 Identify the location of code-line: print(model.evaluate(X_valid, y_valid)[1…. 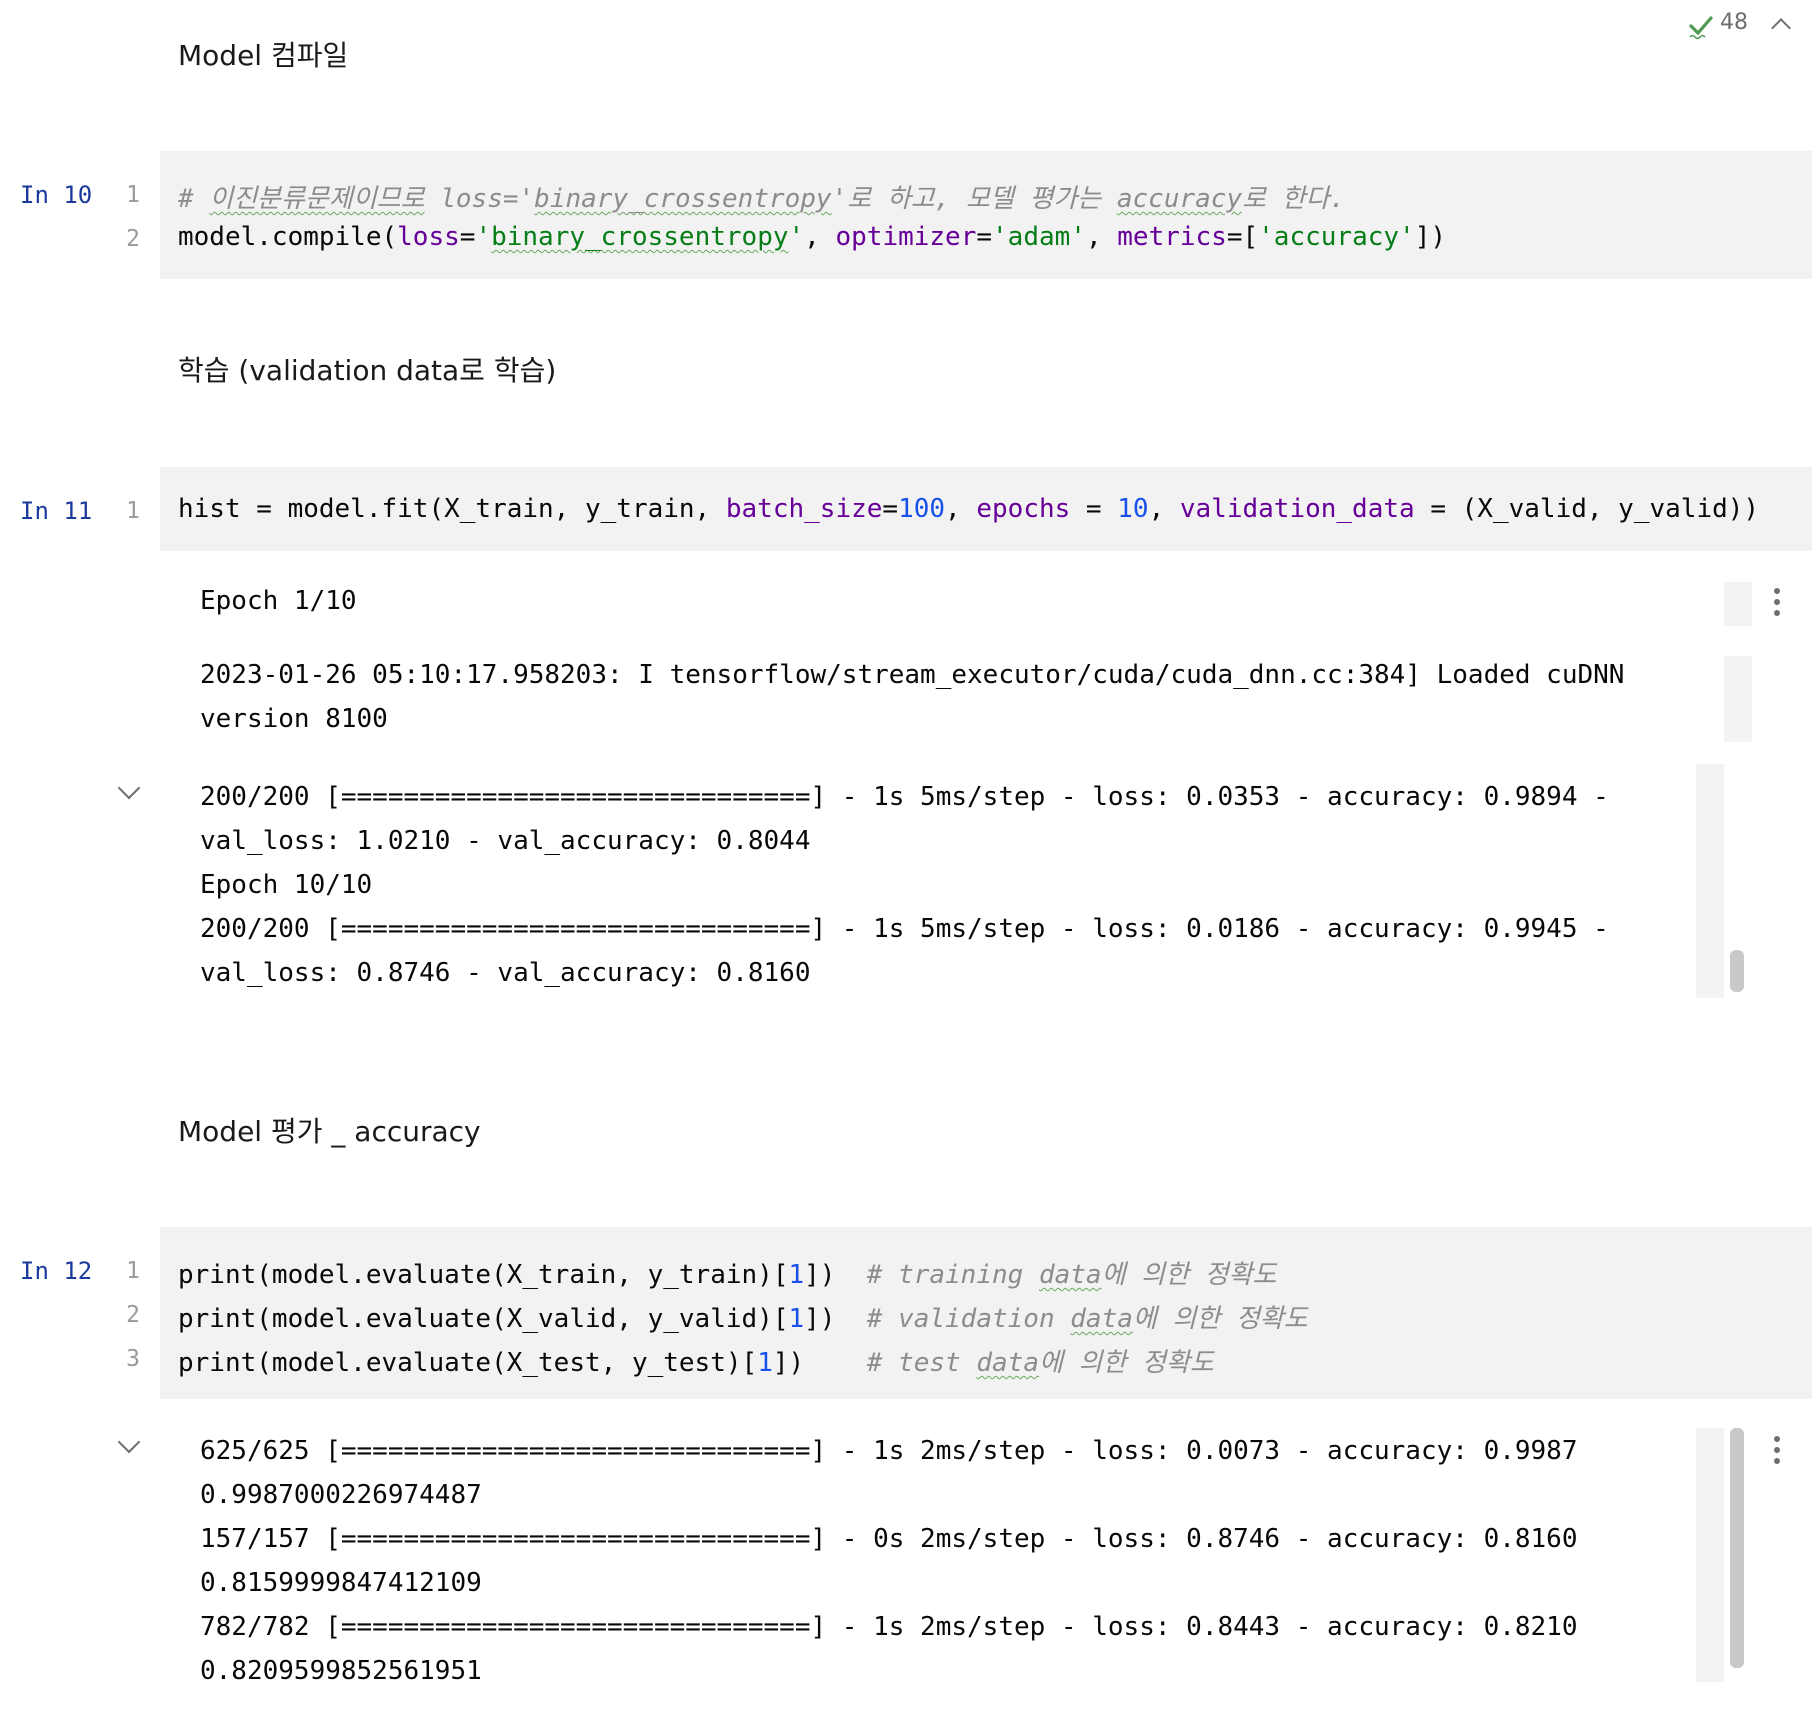
(743, 1316).